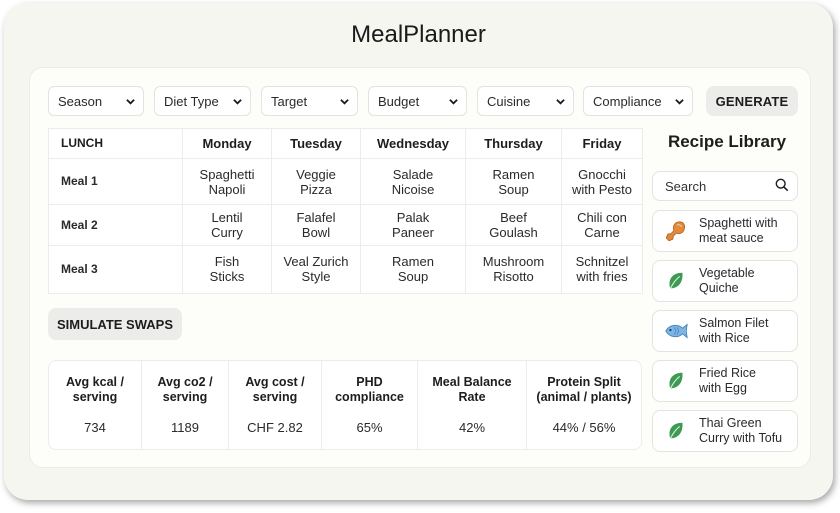  I want to click on meal-name-line: Beef, so click(513, 218).